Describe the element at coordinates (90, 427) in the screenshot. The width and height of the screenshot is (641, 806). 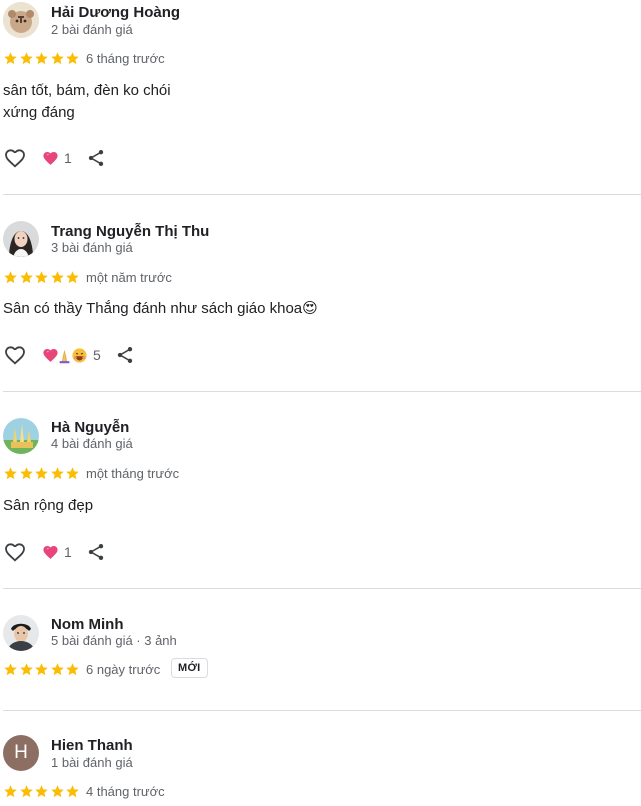
I see `reviewer-name: Hà Nguyễn` at that location.